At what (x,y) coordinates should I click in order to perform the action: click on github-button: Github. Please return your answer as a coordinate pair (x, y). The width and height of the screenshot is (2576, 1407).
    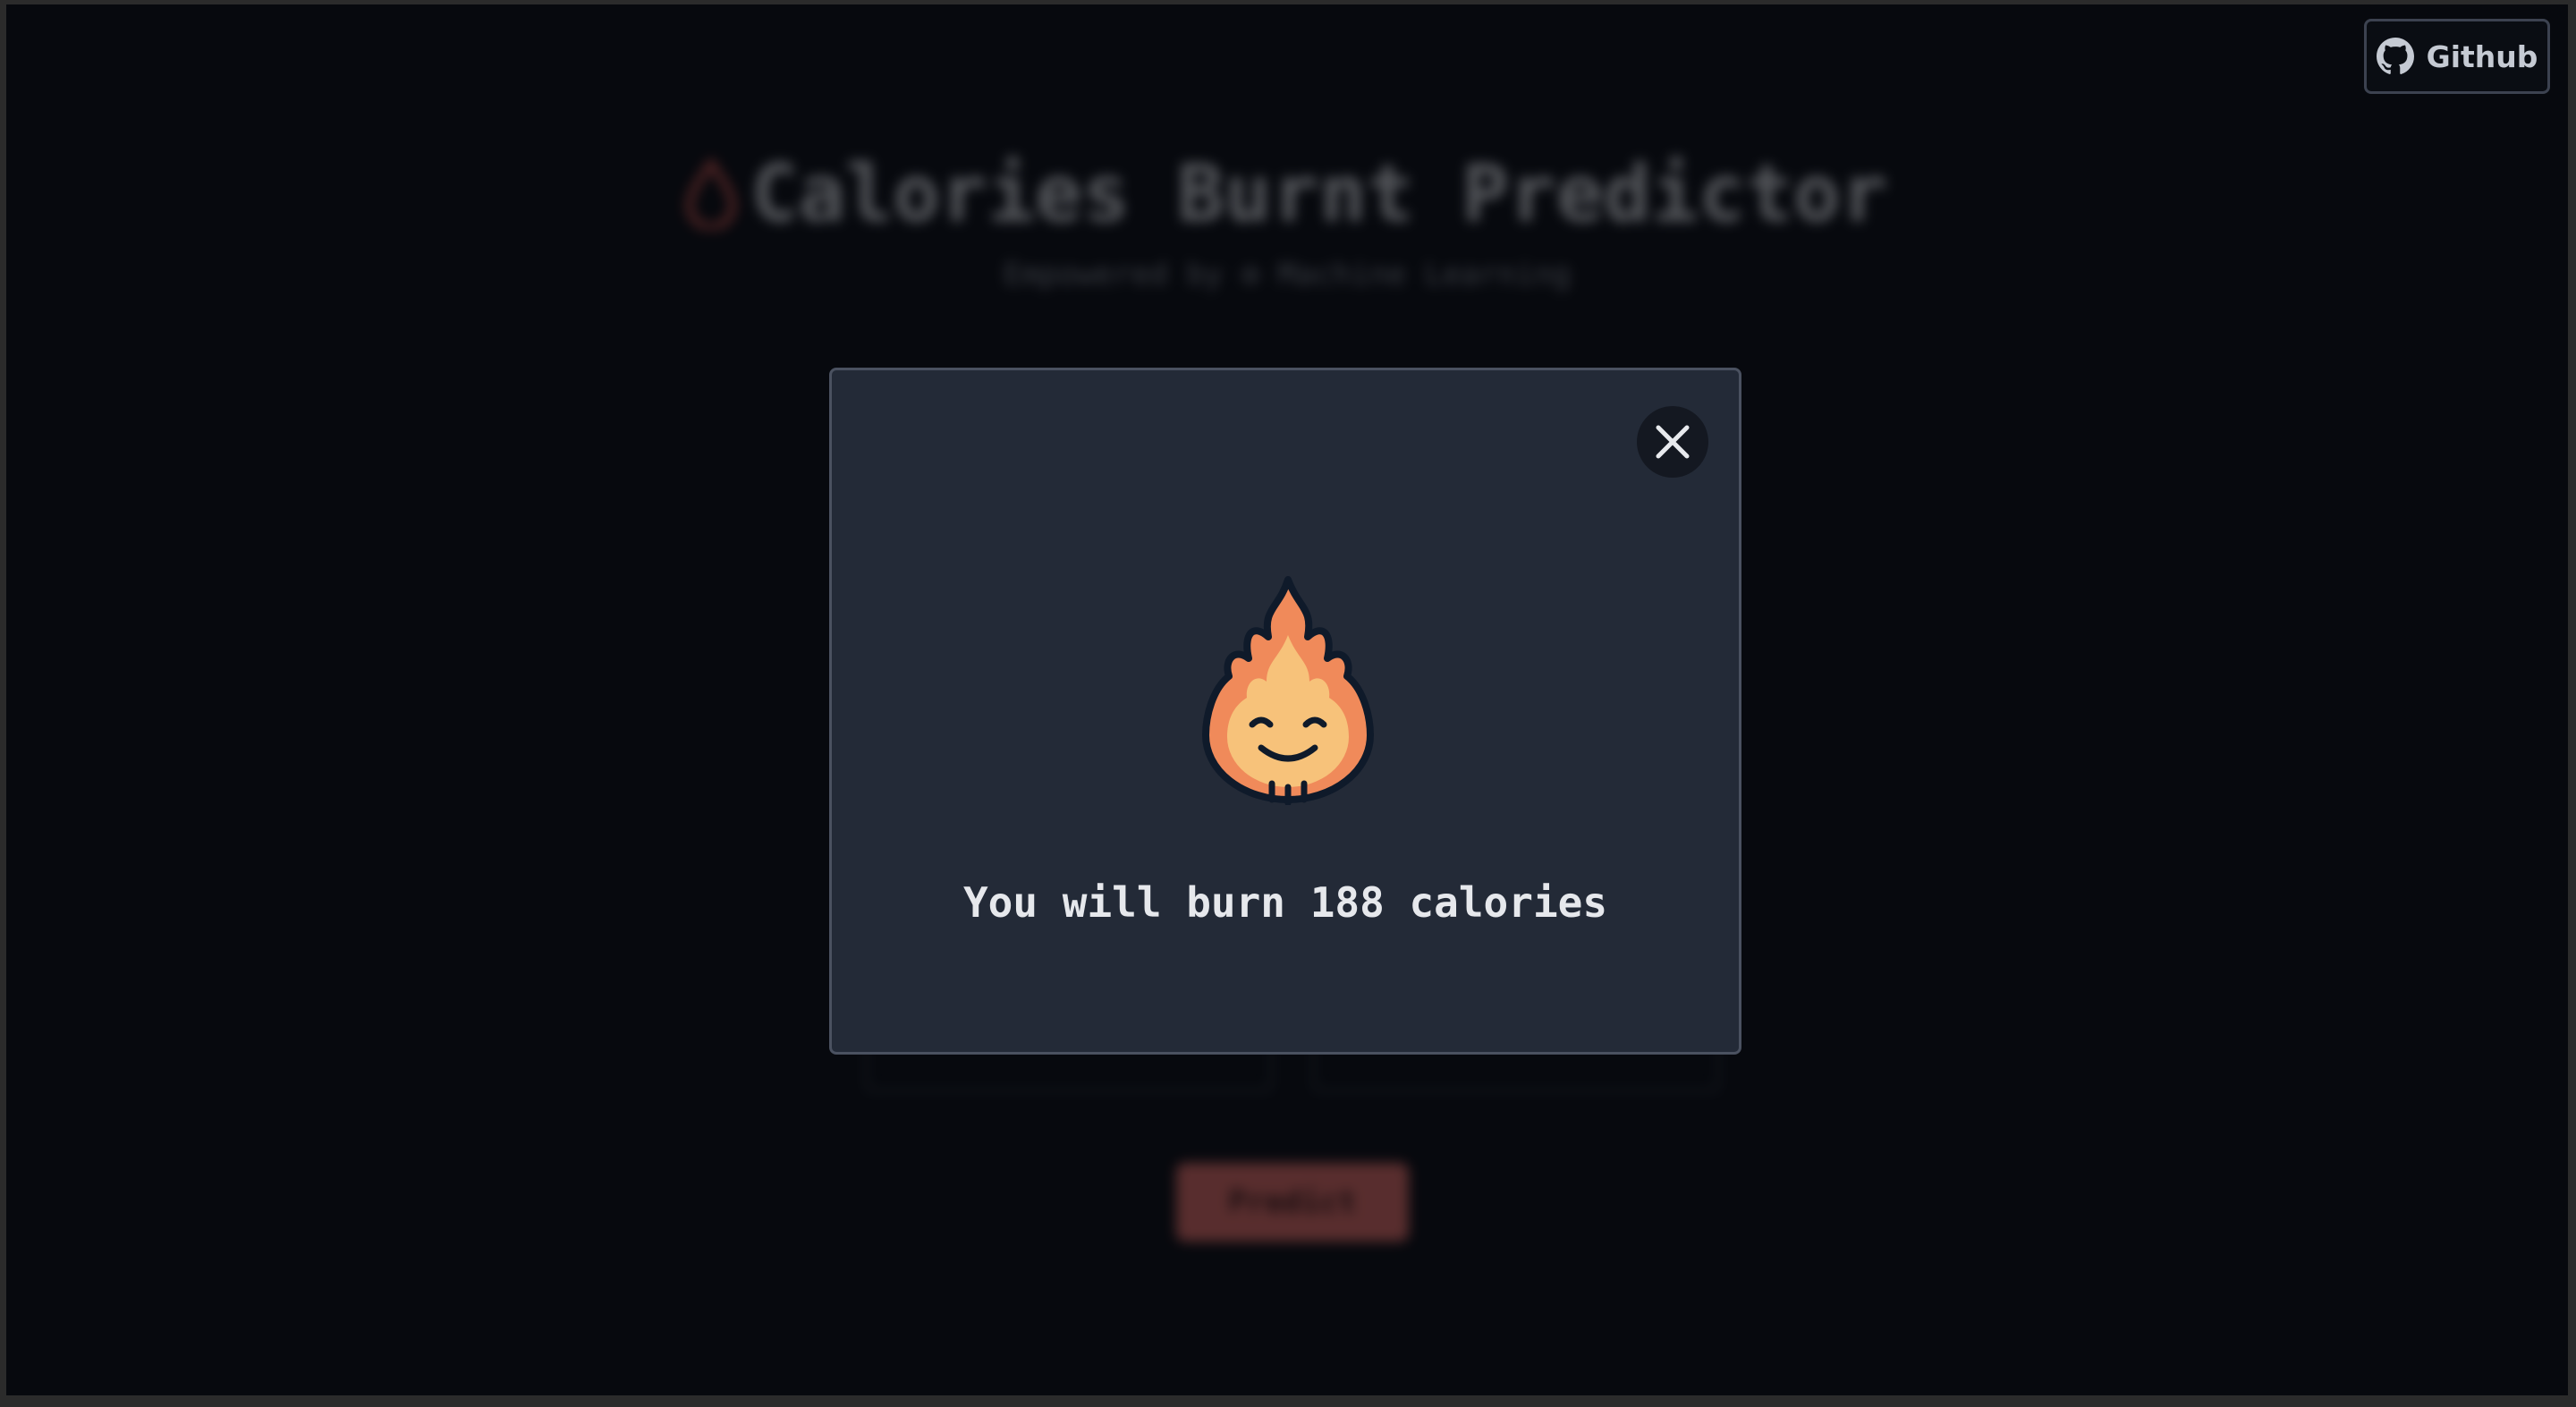
    Looking at the image, I should click on (2457, 56).